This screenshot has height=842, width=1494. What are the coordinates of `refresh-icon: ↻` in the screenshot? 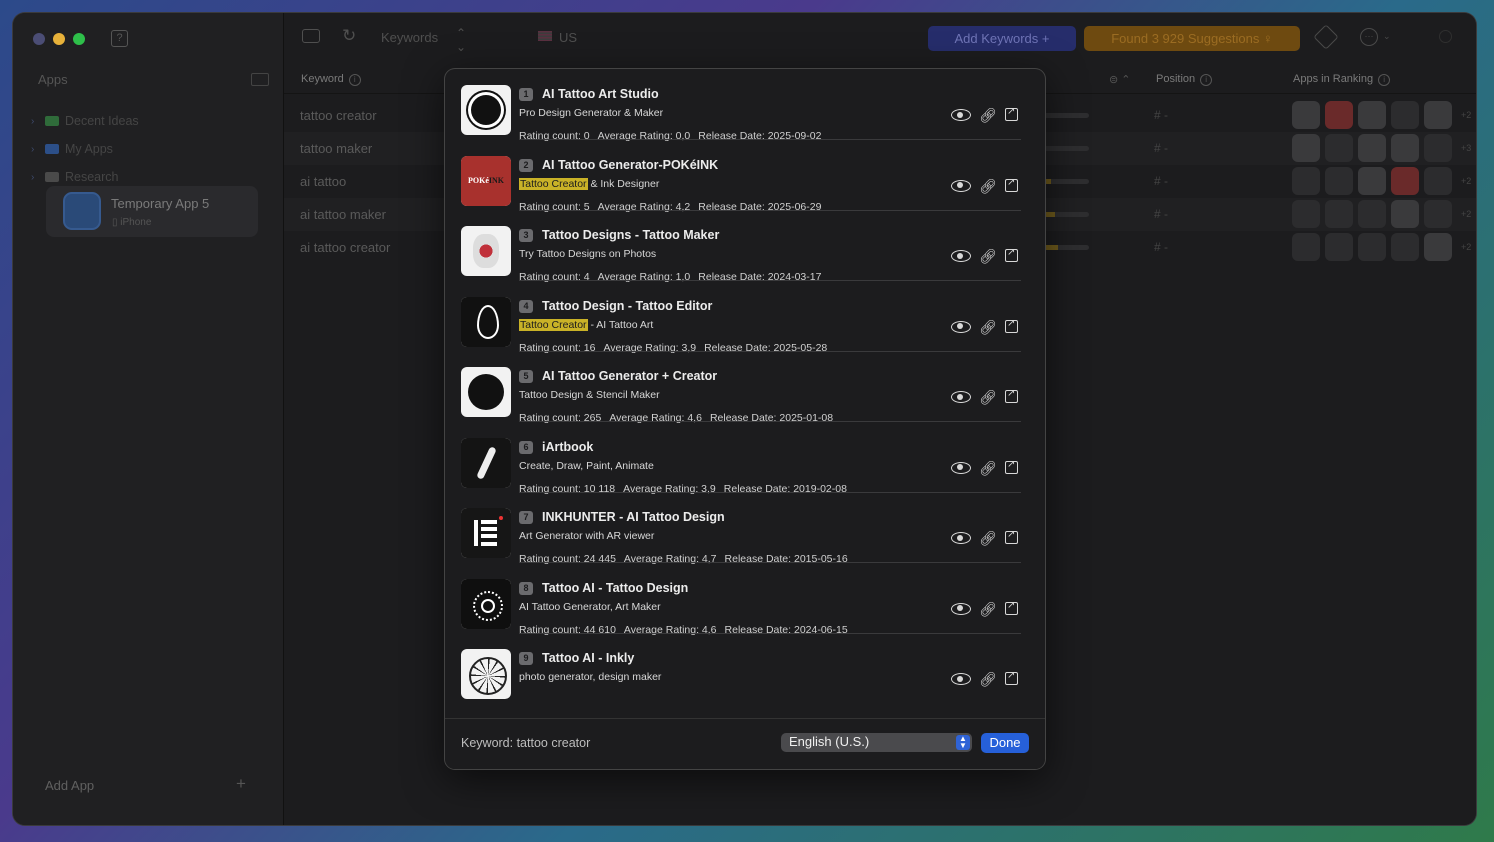 It's located at (349, 36).